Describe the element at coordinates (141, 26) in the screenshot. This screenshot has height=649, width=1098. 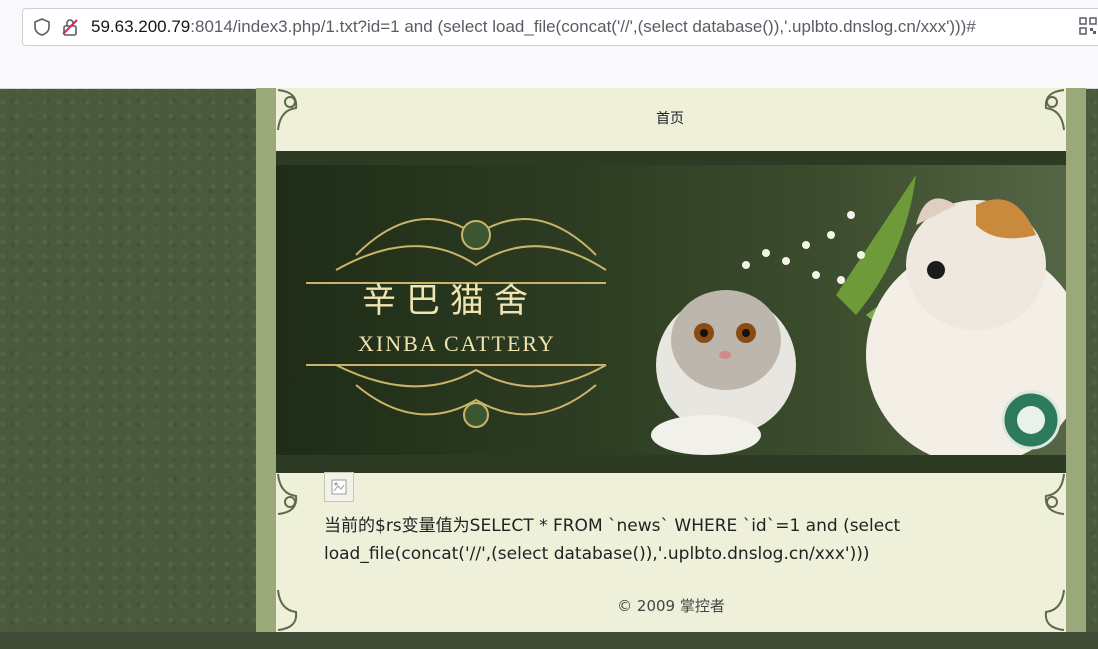
I see `url-host: 59.63.200.79` at that location.